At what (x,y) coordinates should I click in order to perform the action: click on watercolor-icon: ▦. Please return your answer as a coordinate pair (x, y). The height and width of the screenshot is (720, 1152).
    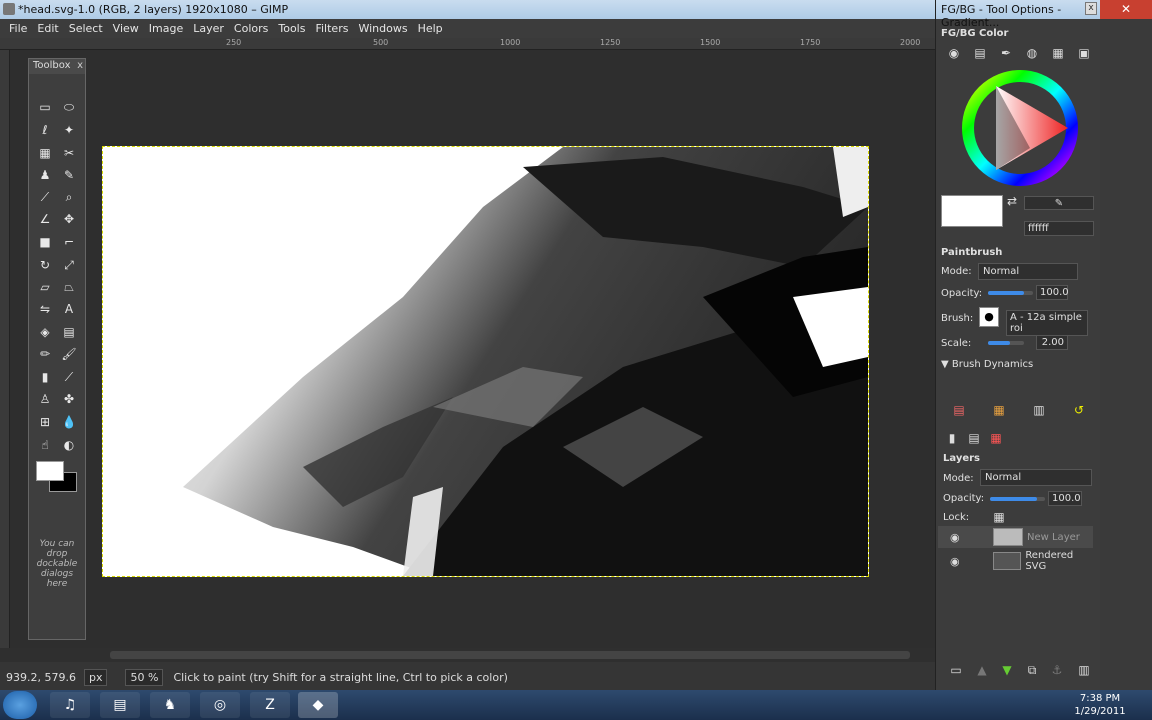
    Looking at the image, I should click on (1058, 53).